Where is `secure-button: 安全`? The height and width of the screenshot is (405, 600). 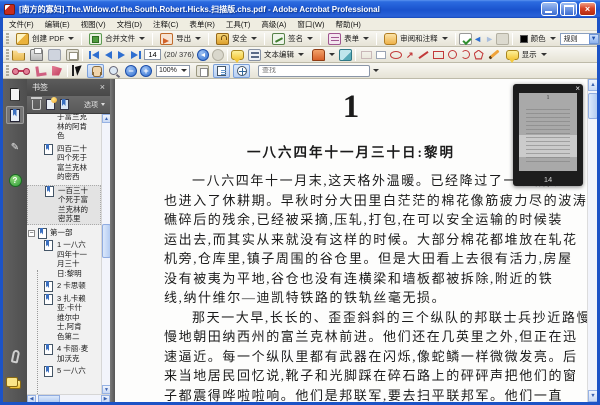
secure-button: 安全 is located at coordinates (236, 39).